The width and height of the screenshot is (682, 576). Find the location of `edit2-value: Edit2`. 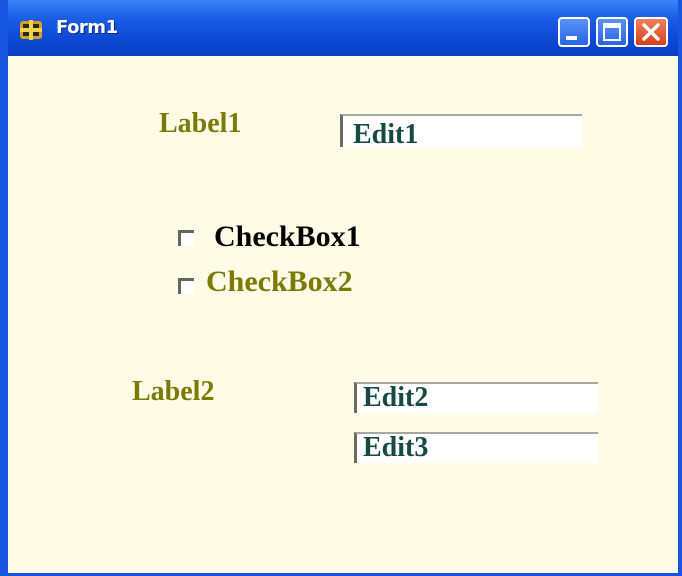

edit2-value: Edit2 is located at coordinates (396, 397).